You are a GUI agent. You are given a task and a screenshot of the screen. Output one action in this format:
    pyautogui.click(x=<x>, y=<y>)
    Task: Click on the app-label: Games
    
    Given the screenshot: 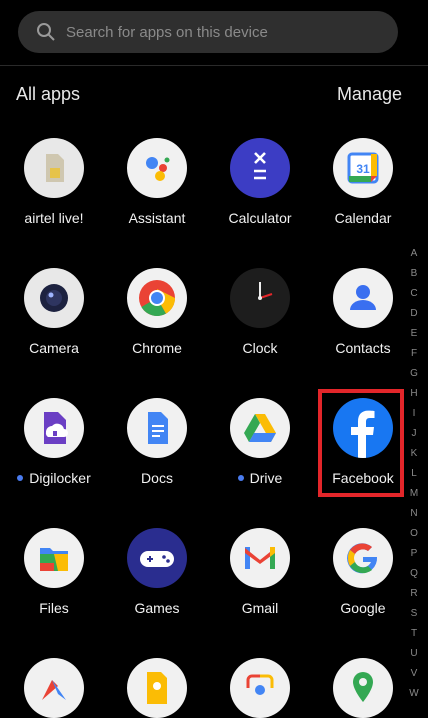 What is the action you would take?
    pyautogui.click(x=157, y=608)
    